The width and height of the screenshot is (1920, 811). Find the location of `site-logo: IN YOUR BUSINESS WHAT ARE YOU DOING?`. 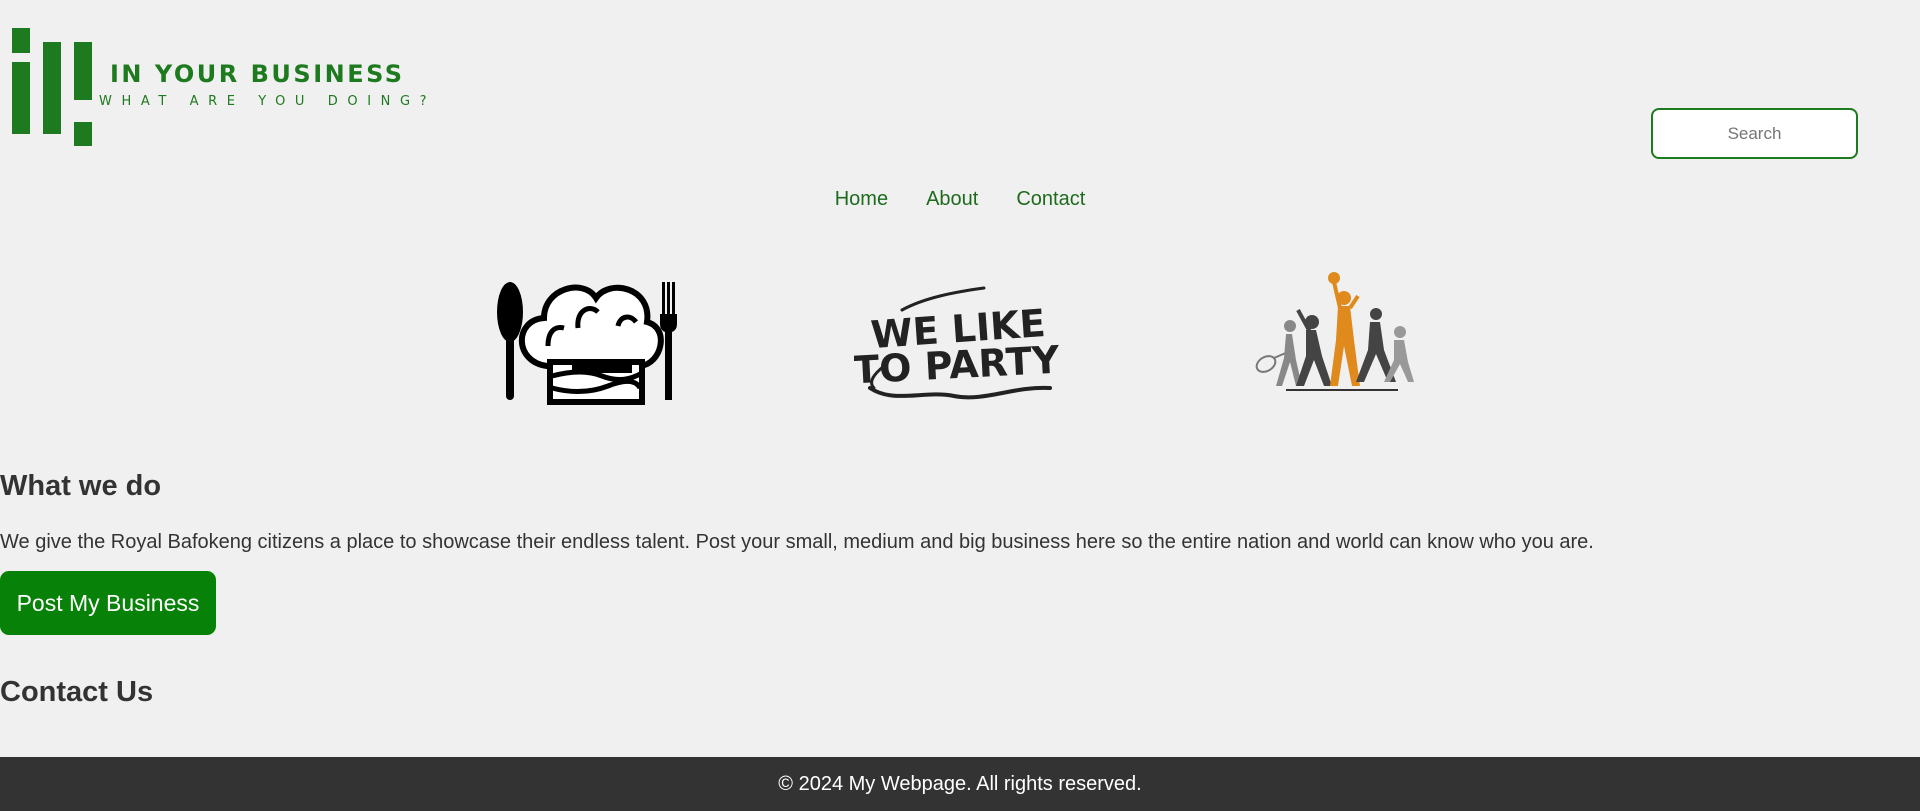

site-logo: IN YOUR BUSINESS WHAT ARE YOU DOING? is located at coordinates (219, 88).